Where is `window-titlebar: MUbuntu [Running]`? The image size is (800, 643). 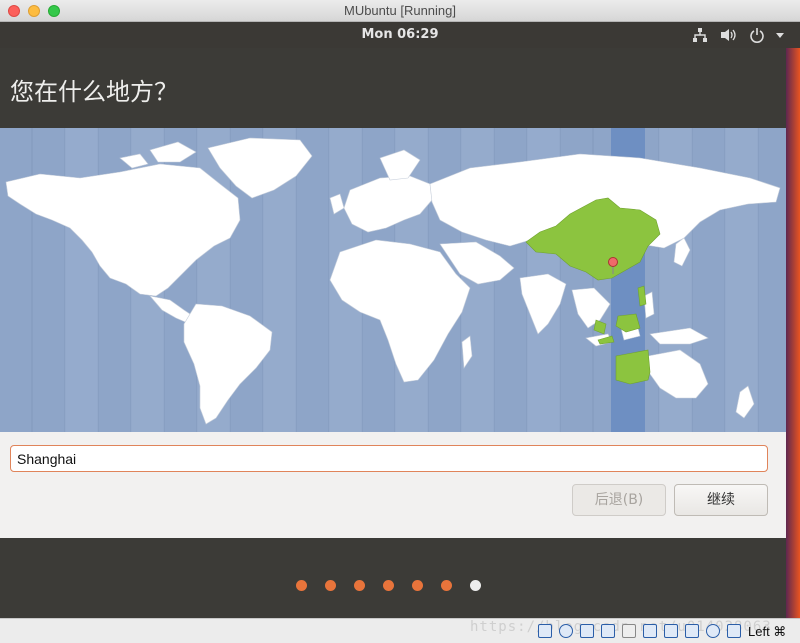 window-titlebar: MUbuntu [Running] is located at coordinates (400, 11).